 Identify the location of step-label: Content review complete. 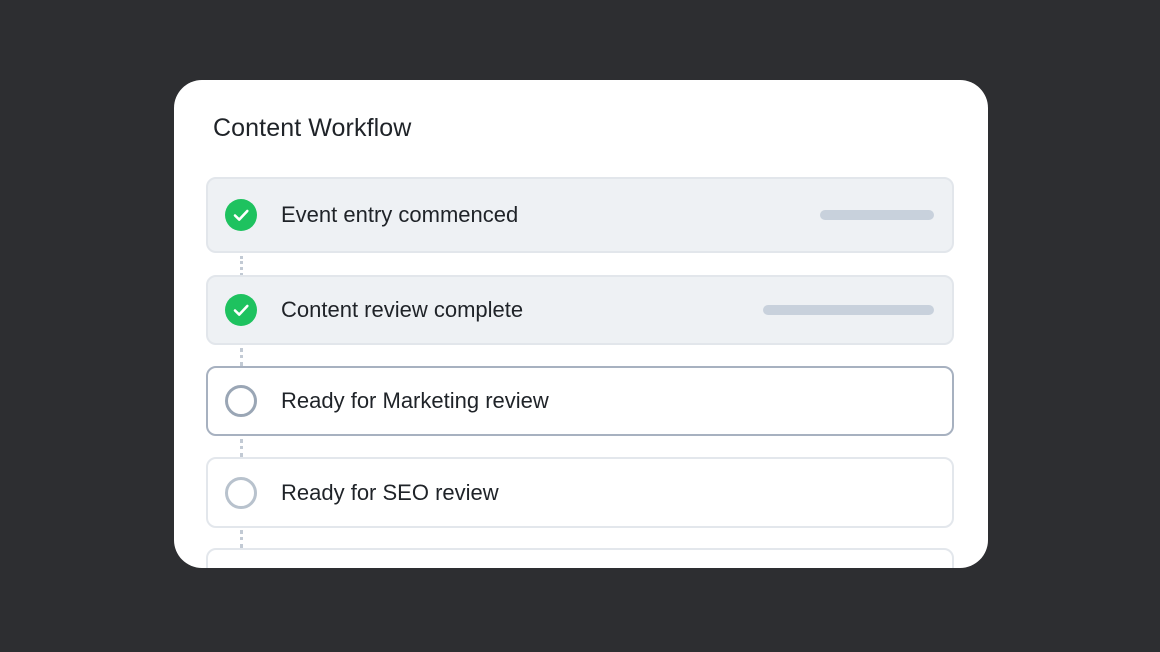
(402, 309).